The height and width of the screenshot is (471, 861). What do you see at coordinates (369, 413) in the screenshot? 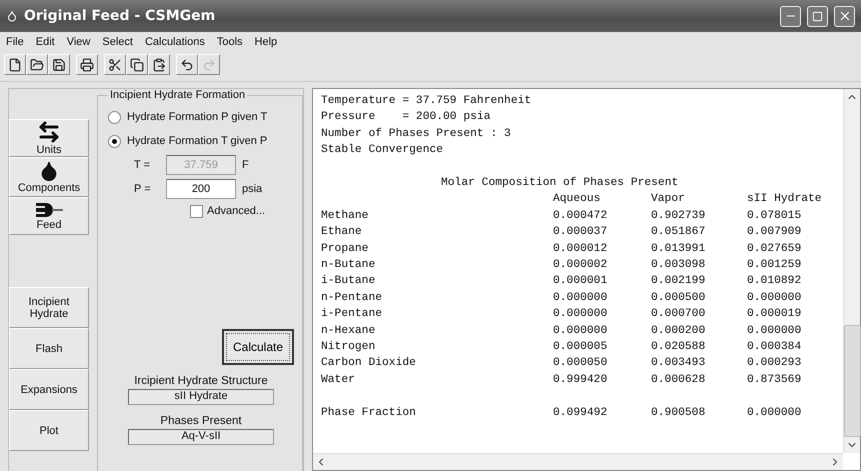
I see `row-name: Phase Fraction` at bounding box center [369, 413].